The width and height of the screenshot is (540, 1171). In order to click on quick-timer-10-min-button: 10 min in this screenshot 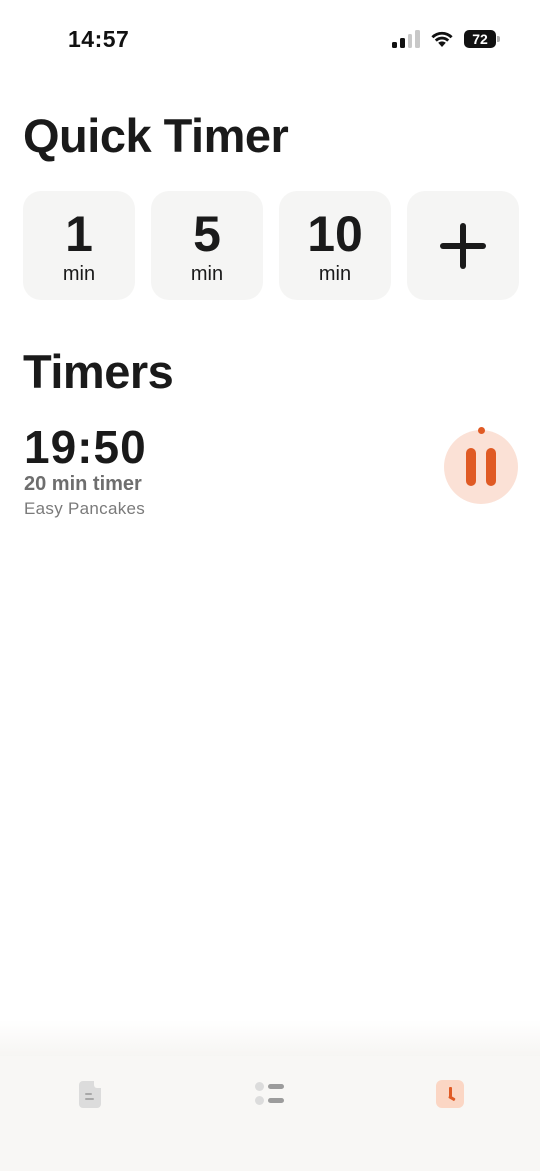, I will do `click(335, 245)`.